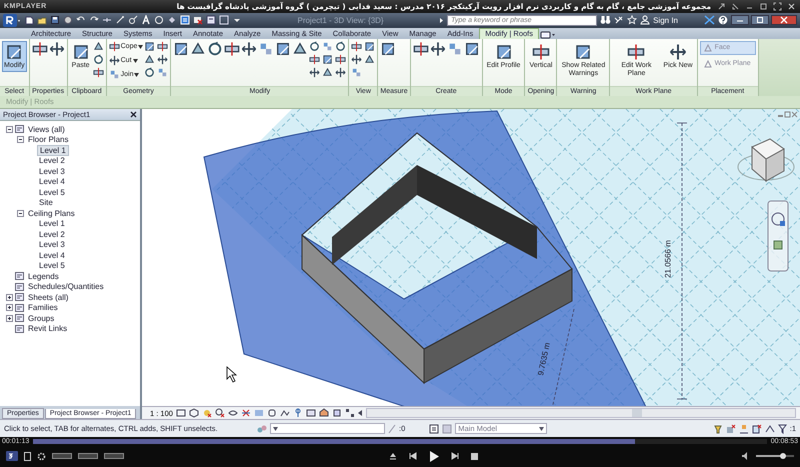  Describe the element at coordinates (784, 20) in the screenshot. I see `close-icon` at that location.